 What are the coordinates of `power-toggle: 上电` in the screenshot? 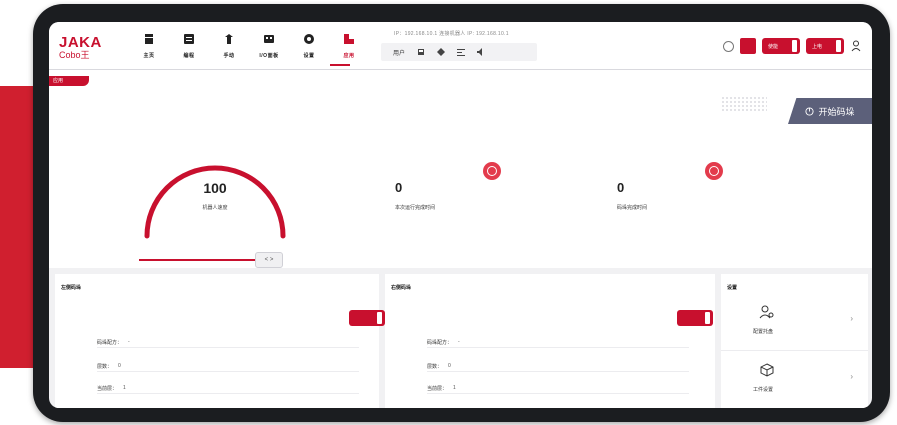 It's located at (825, 46).